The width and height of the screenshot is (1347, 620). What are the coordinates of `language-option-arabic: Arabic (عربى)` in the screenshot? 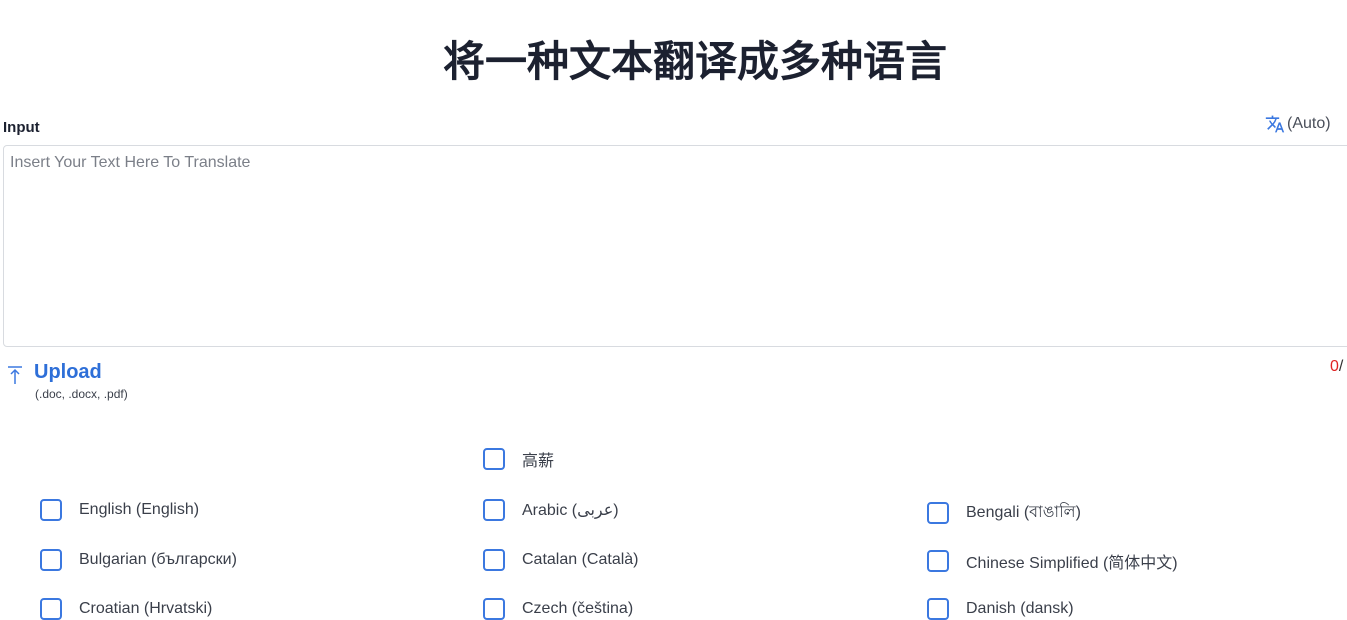 It's located at (551, 510).